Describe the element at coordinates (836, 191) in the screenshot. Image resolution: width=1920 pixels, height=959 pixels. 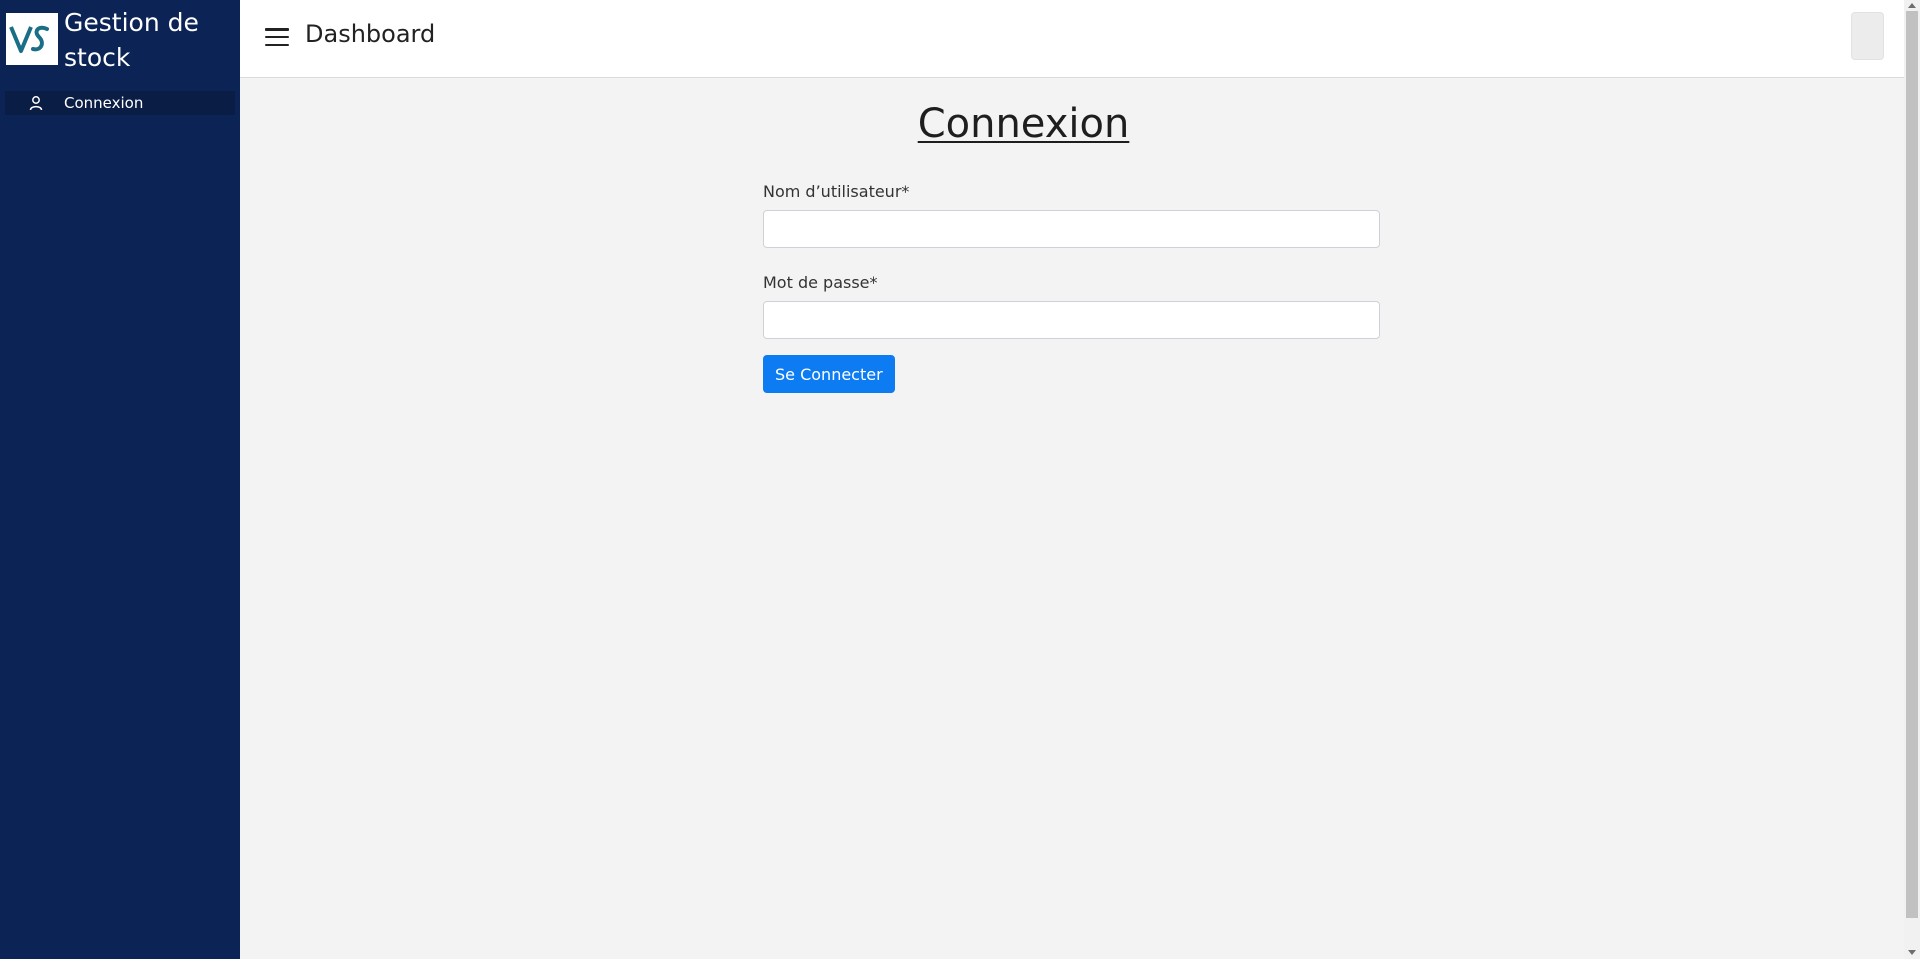
I see `username-label: Nom d’utilisateur*` at that location.